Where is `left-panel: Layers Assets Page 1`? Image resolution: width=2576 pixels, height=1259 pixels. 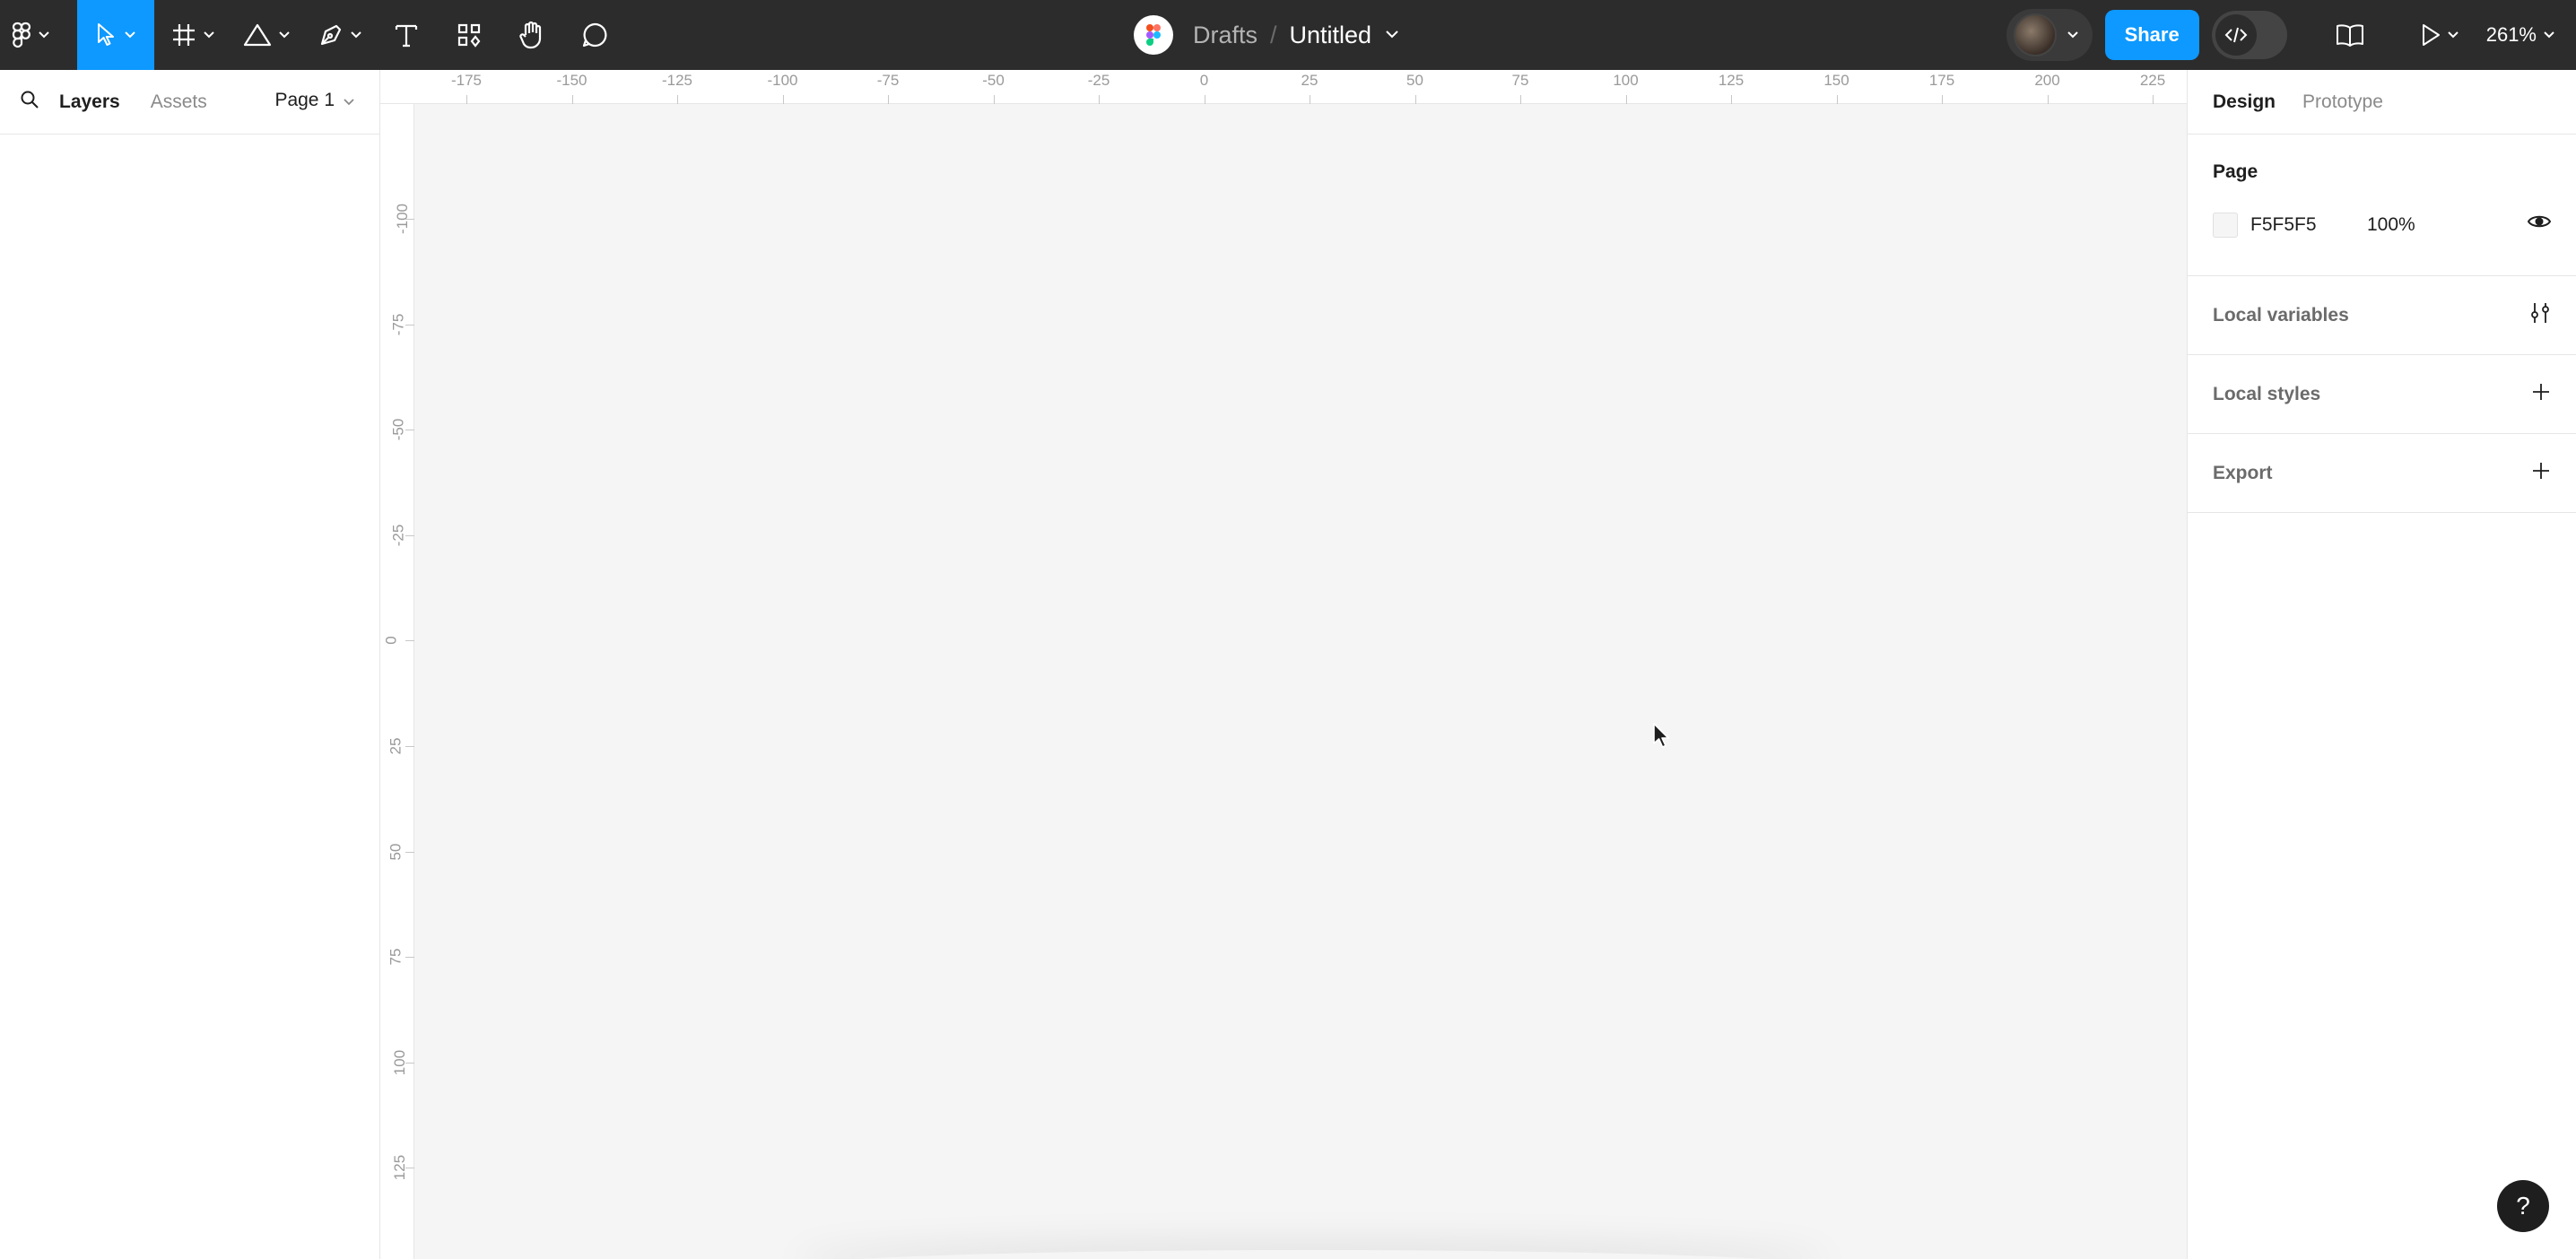 left-panel: Layers Assets Page 1 is located at coordinates (190, 664).